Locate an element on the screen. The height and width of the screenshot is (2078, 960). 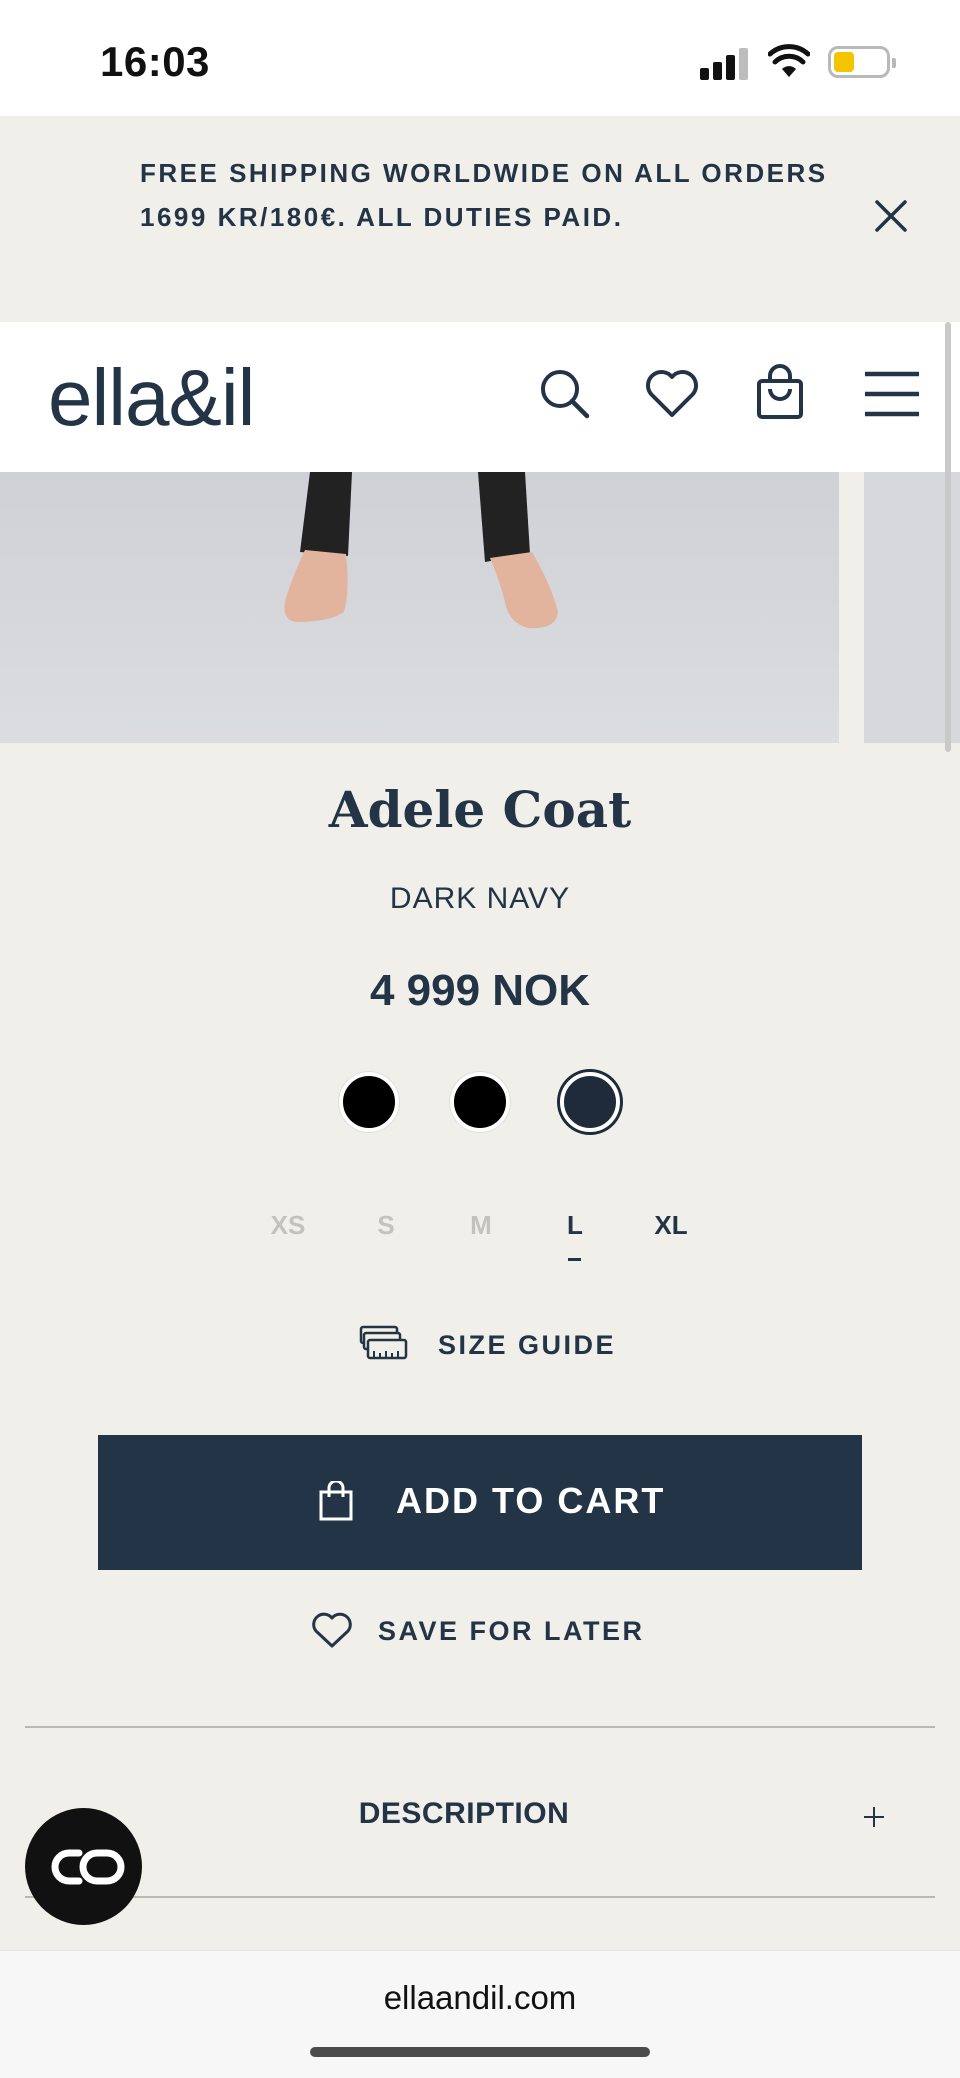
menu-icon is located at coordinates (892, 394).